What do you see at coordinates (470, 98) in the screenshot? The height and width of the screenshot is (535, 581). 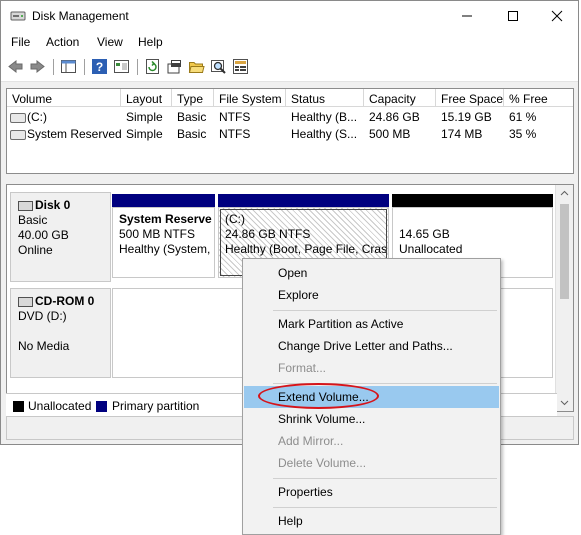 I see `column-free-space: Free Space` at bounding box center [470, 98].